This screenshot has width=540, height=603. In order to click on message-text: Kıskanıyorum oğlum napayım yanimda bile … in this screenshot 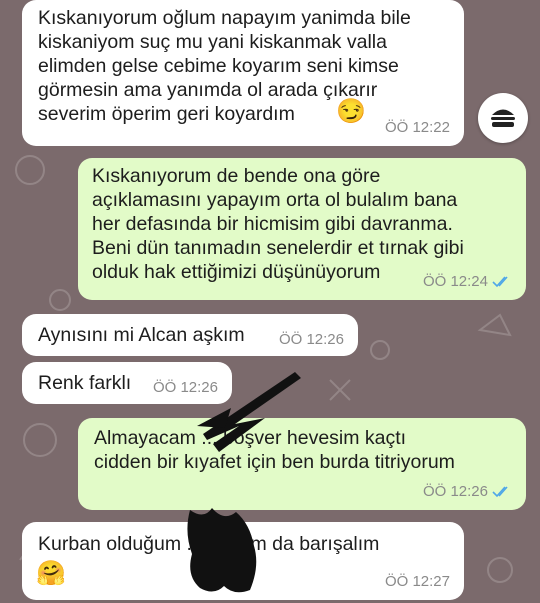, I will do `click(224, 66)`.